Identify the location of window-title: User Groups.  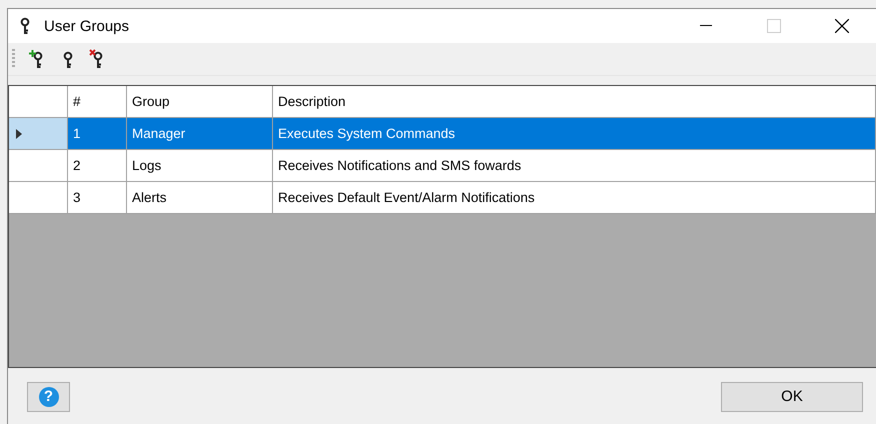
(87, 26).